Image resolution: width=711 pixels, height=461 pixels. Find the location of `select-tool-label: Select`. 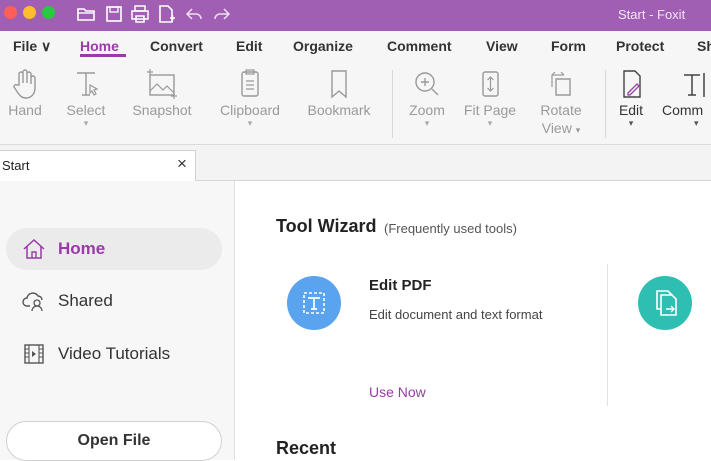

select-tool-label: Select is located at coordinates (86, 110).